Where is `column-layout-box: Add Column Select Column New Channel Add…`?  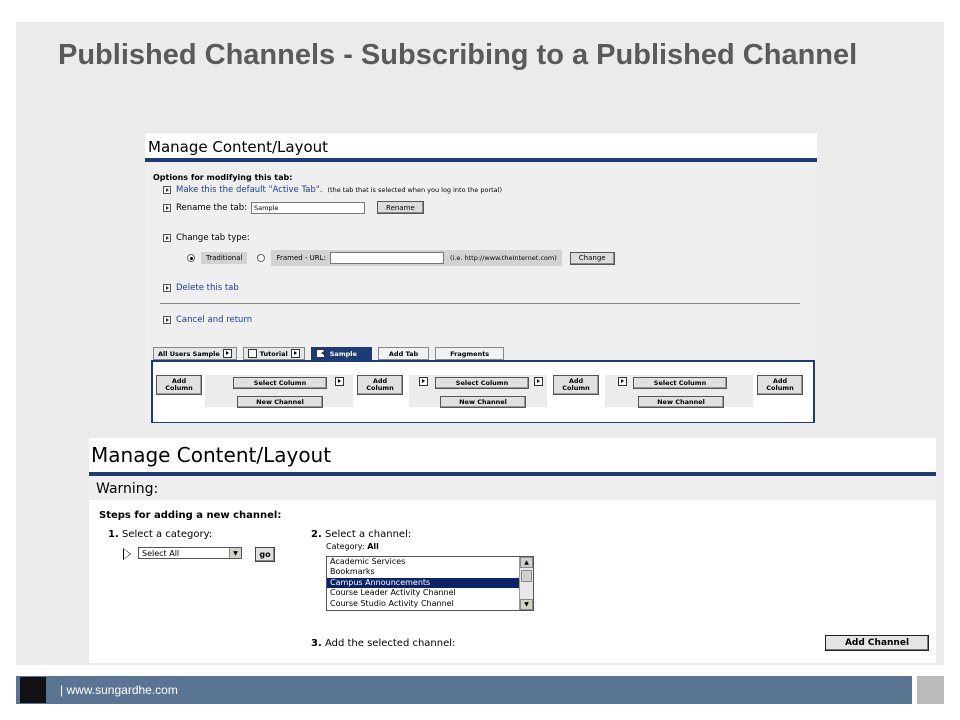
column-layout-box: Add Column Select Column New Channel Add… is located at coordinates (483, 391).